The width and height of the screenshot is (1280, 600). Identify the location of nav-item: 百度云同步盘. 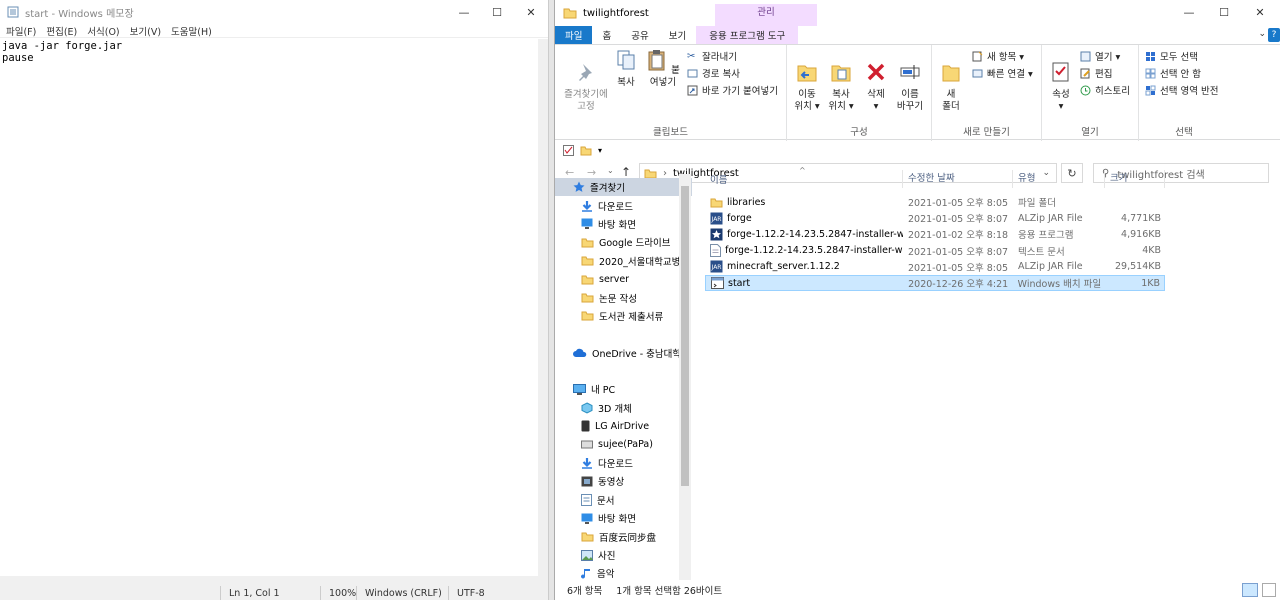
(623, 536).